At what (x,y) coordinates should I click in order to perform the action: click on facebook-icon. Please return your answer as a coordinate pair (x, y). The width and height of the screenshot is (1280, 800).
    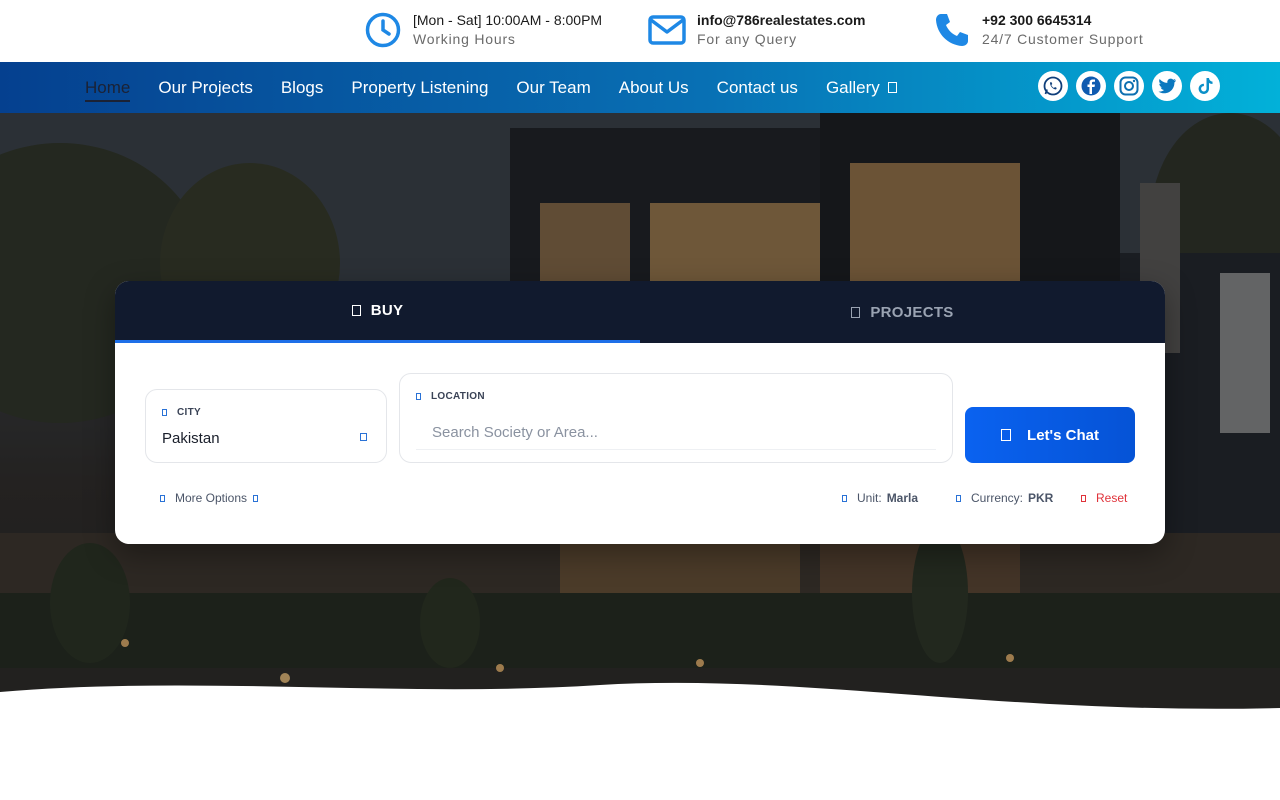
    Looking at the image, I should click on (1091, 86).